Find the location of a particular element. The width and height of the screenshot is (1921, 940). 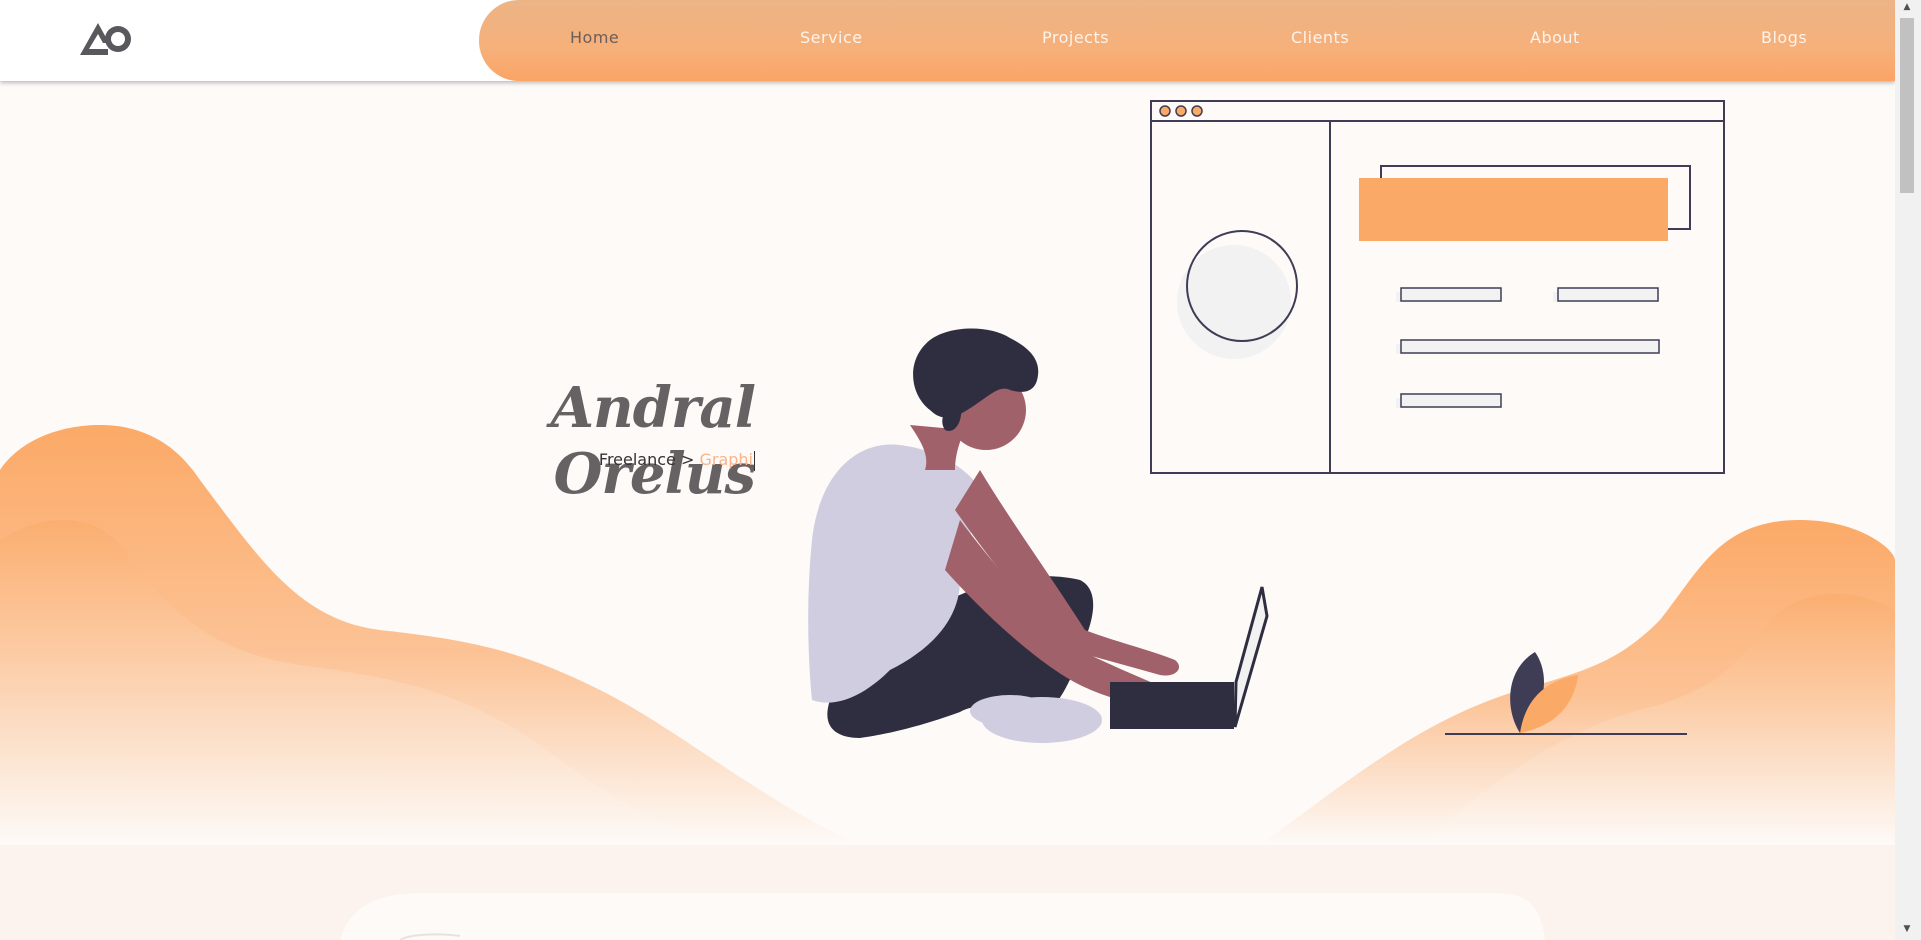

scroll-down-arrow-icon: ▼ is located at coordinates (1907, 931).